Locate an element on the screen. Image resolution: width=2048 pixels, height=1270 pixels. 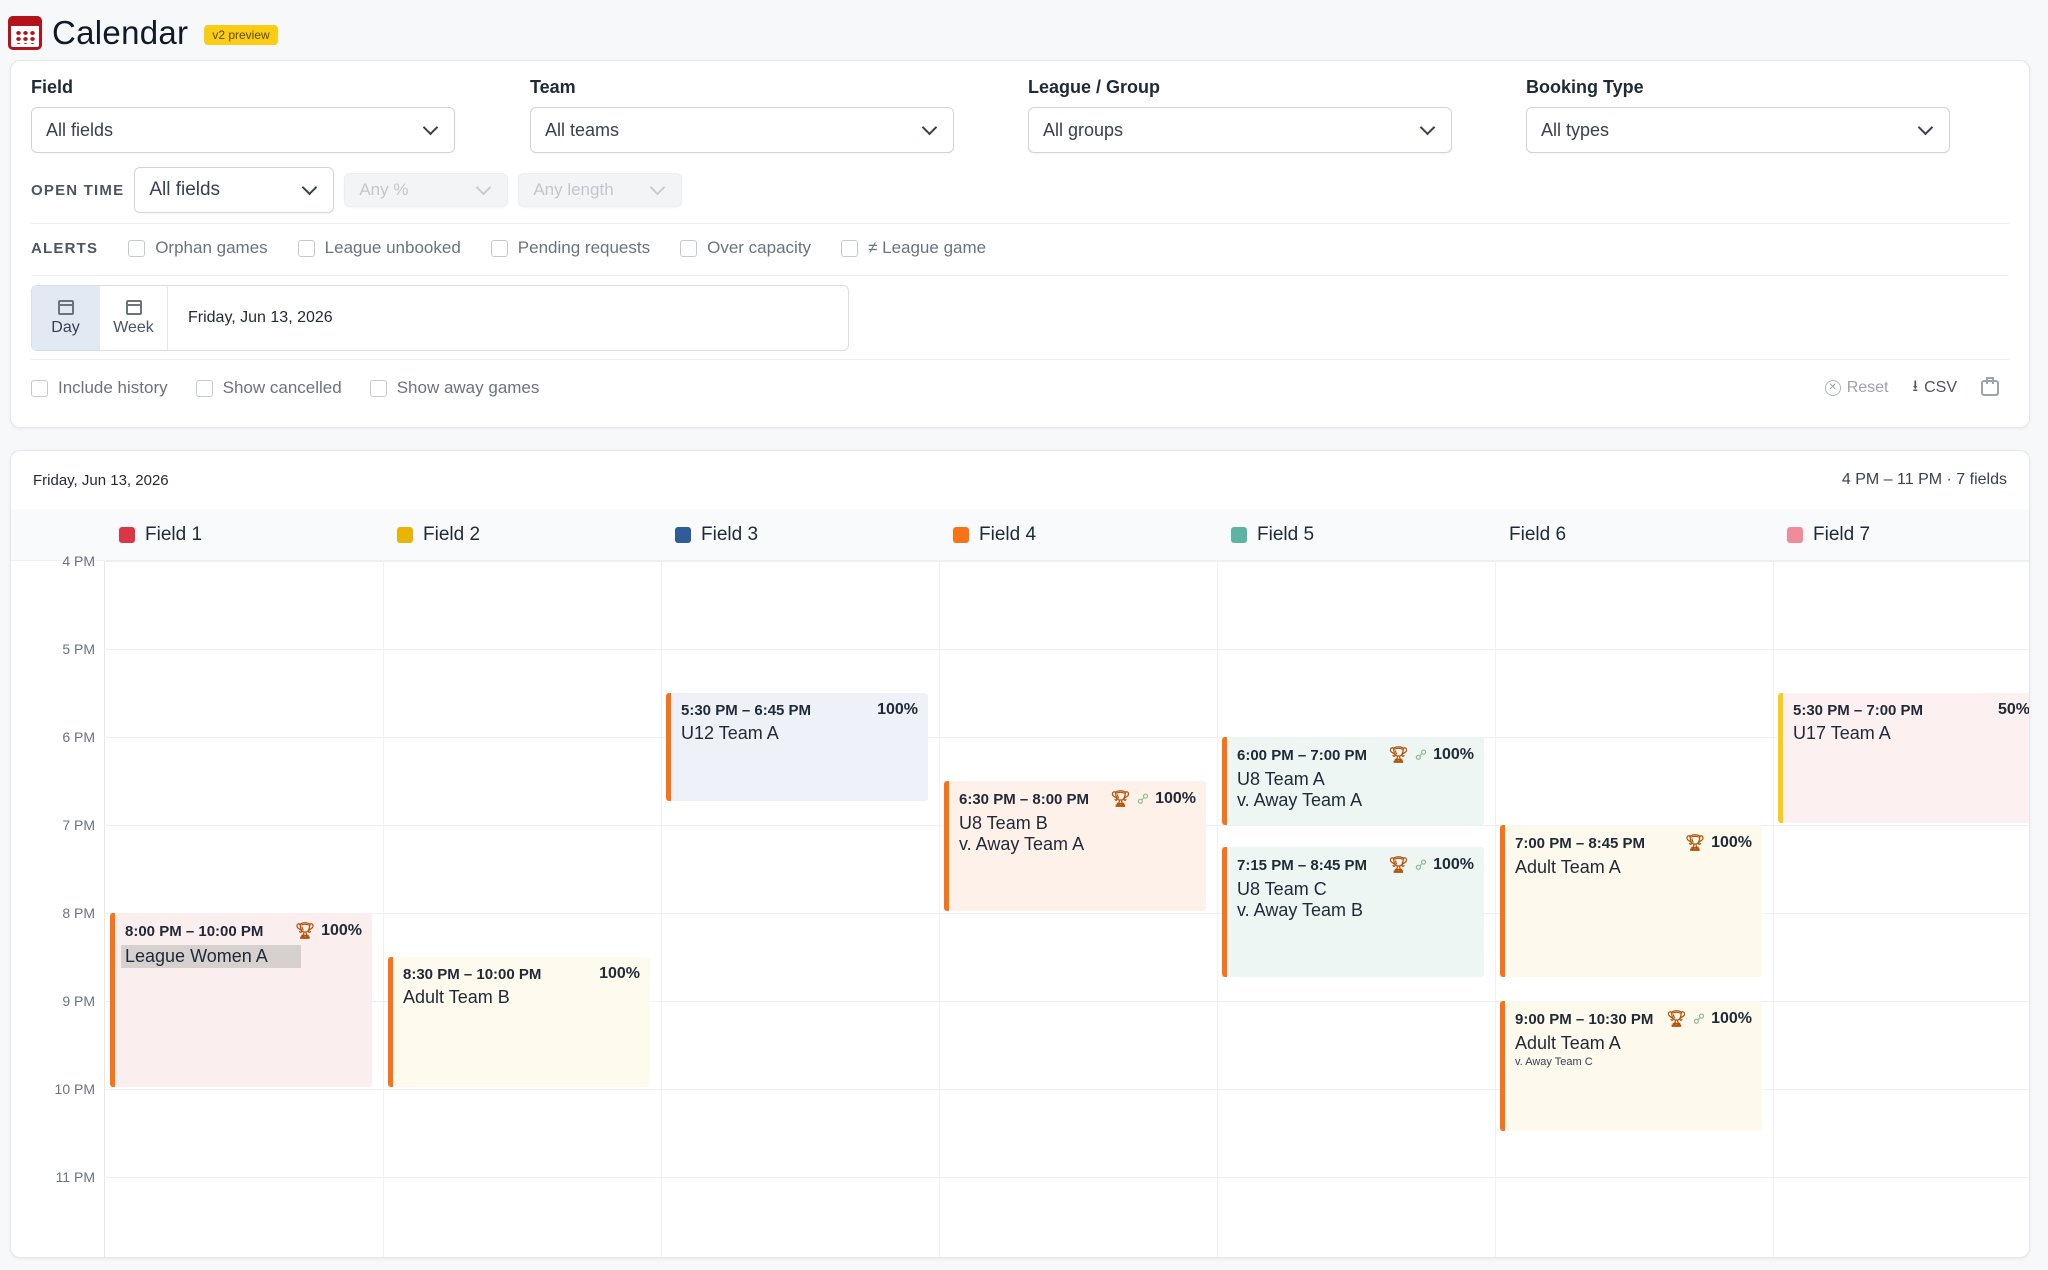
event-time: 5:30 PM – 7:00 PM is located at coordinates (1858, 710).